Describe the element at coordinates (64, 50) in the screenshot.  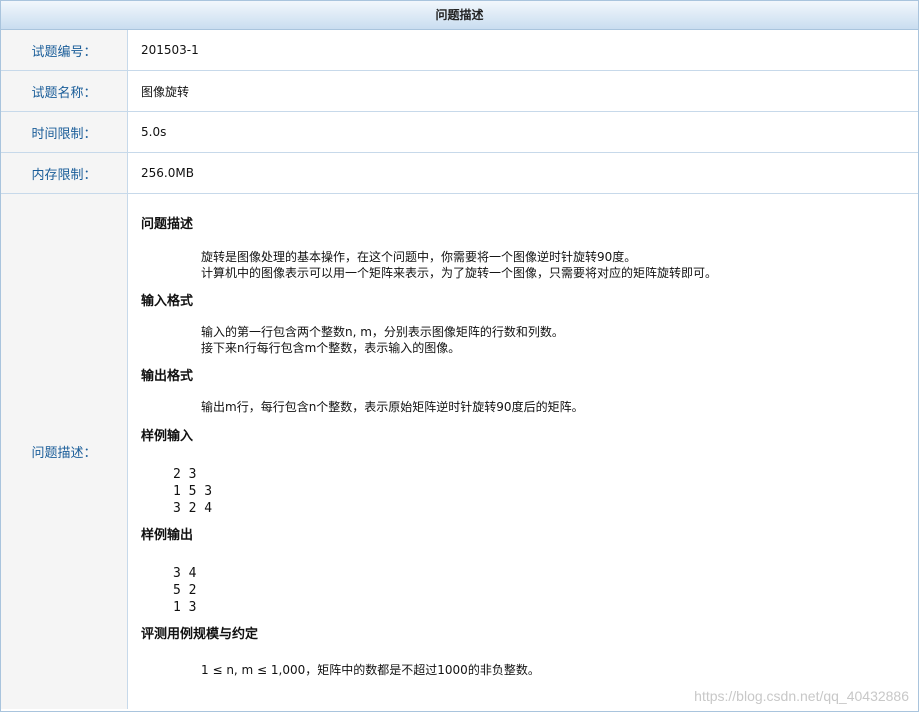
I see `row-label: 试题编号：` at that location.